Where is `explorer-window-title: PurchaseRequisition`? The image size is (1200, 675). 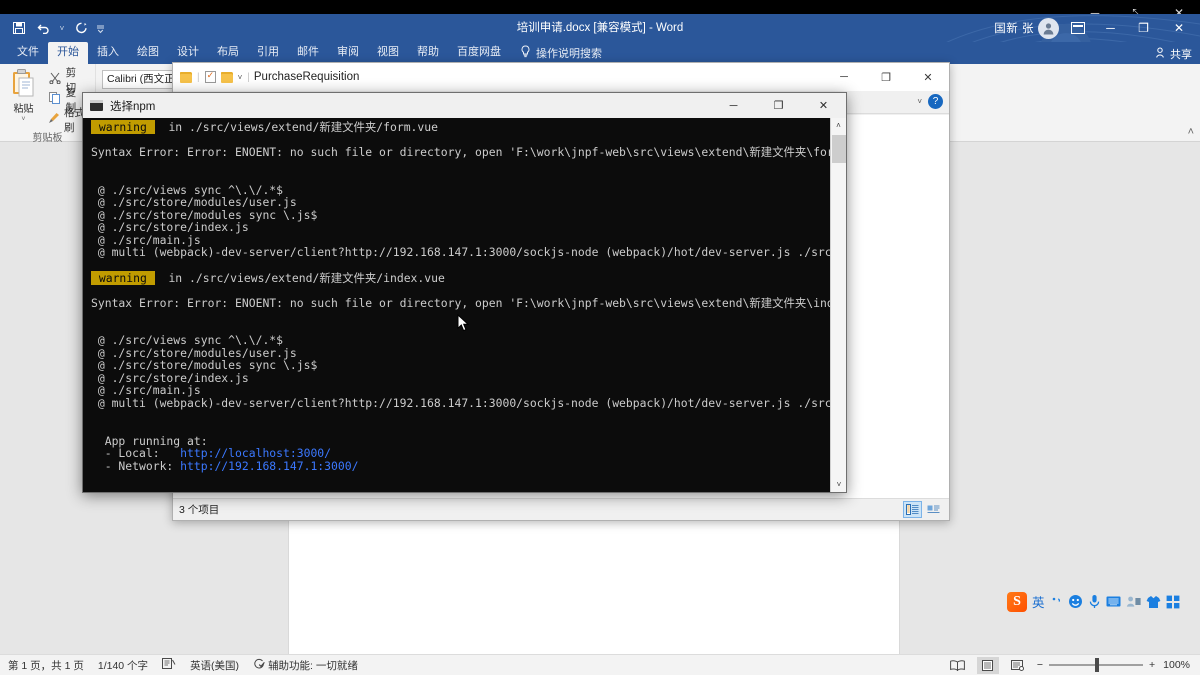
explorer-window-title: PurchaseRequisition is located at coordinates (306, 77).